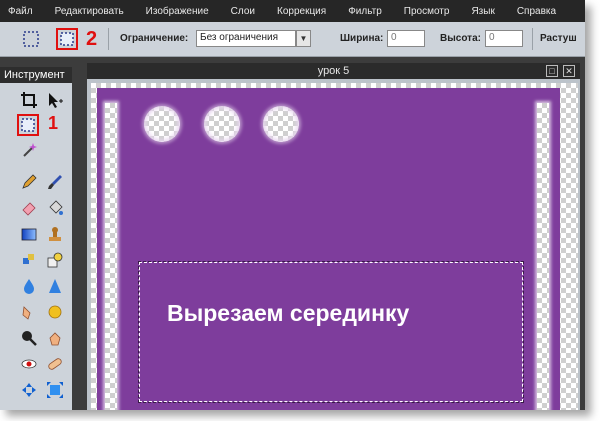  I want to click on menu-edit: Редактировать, so click(89, 11).